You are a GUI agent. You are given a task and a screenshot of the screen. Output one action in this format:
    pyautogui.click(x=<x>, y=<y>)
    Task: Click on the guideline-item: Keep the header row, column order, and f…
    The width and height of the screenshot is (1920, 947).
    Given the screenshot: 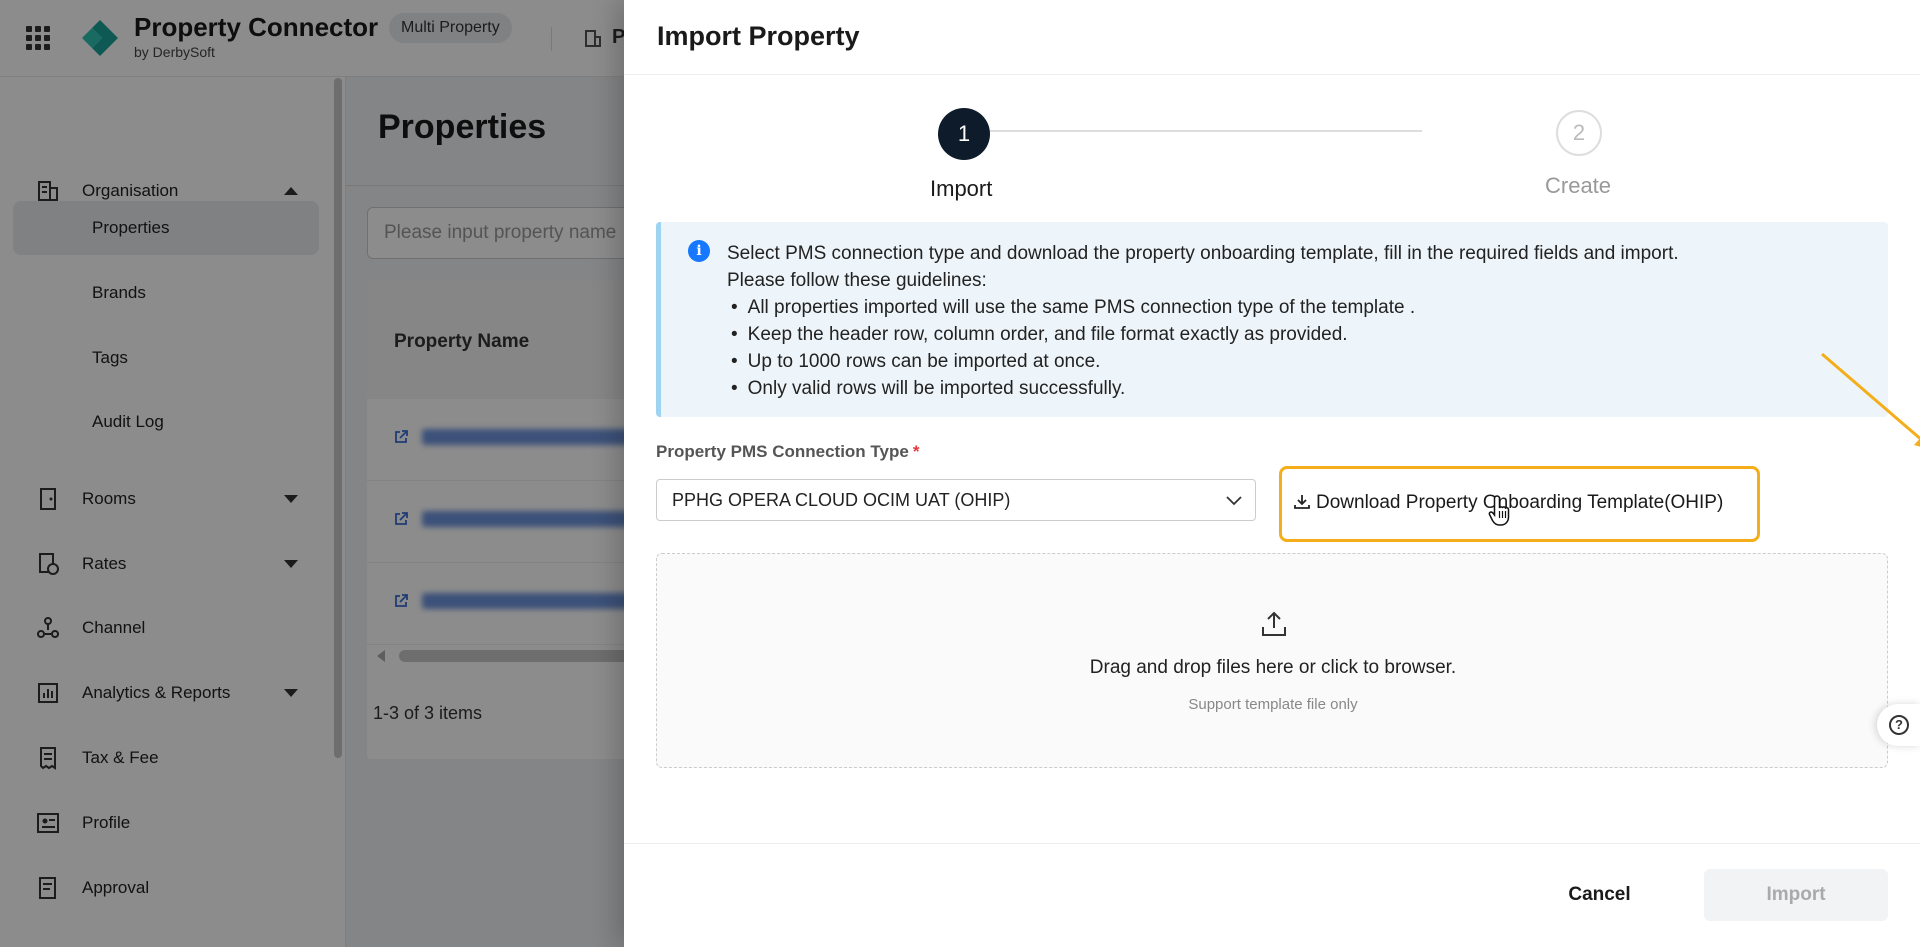 What is the action you would take?
    pyautogui.click(x=1073, y=334)
    